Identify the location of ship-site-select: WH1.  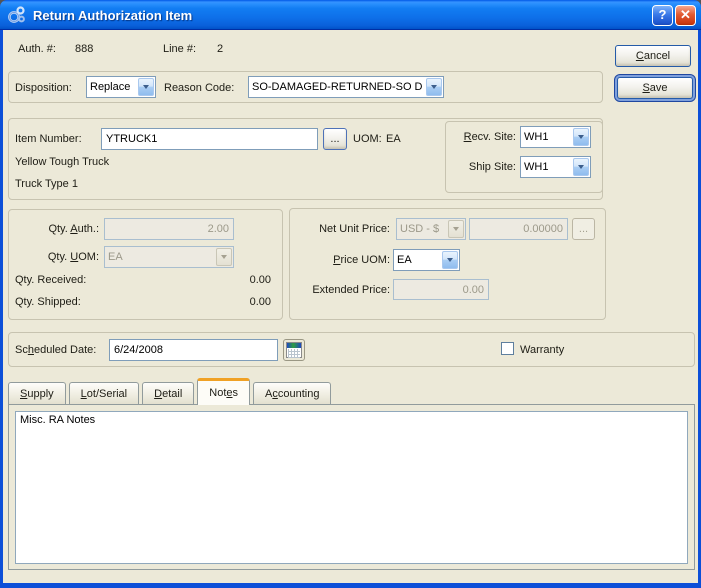
(555, 167).